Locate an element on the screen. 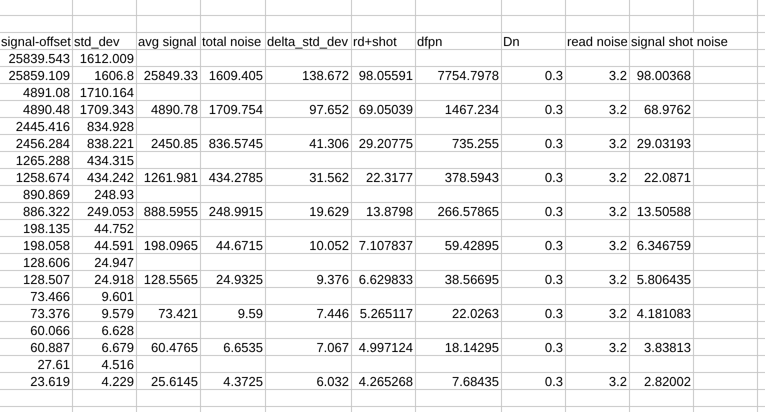  table-cell-text: 1467.234 is located at coordinates (472, 109).